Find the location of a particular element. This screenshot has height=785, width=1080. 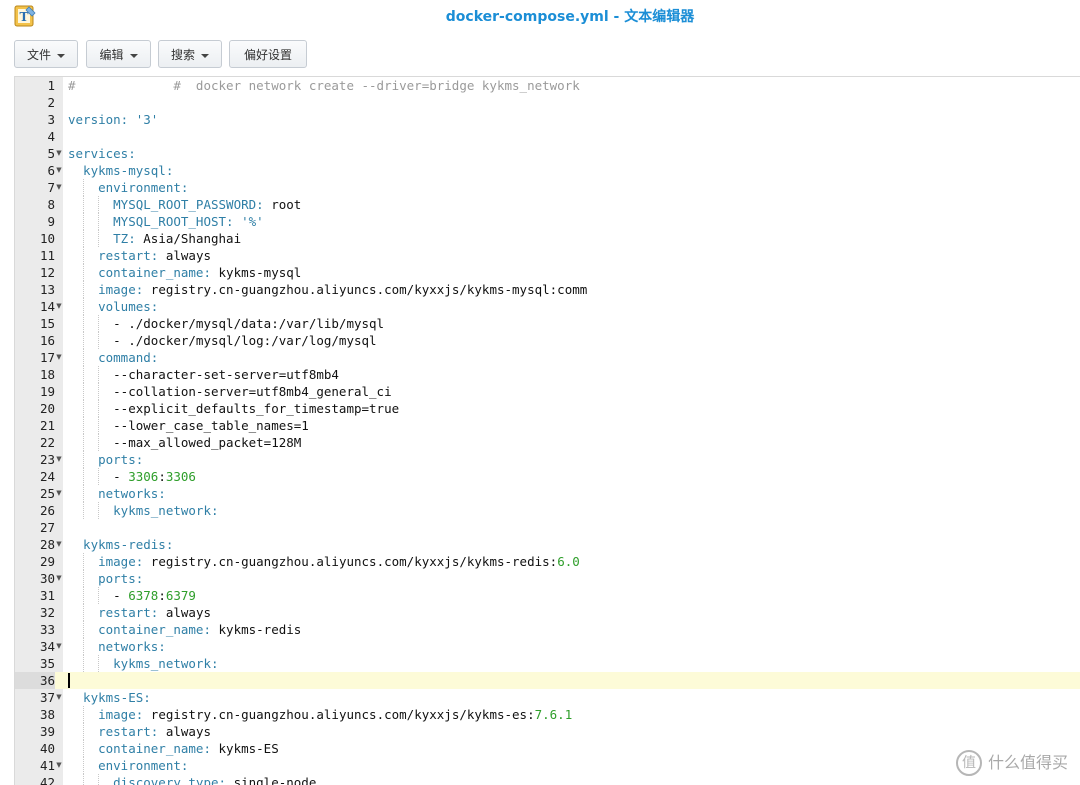

file-menu-label: 文件 is located at coordinates (38, 55).